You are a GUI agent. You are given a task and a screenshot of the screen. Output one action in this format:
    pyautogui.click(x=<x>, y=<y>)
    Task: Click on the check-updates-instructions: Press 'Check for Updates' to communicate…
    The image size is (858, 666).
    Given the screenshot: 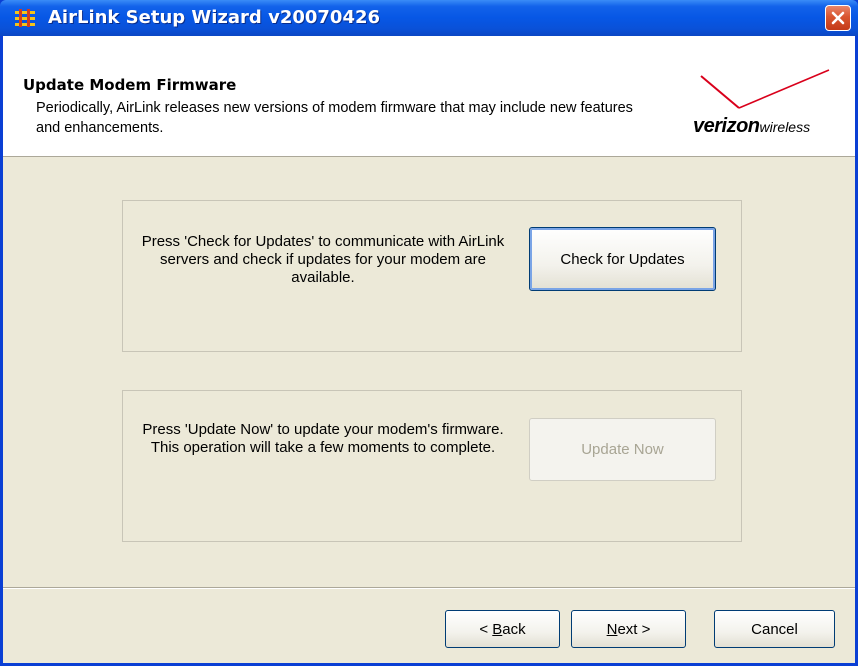 What is the action you would take?
    pyautogui.click(x=323, y=259)
    